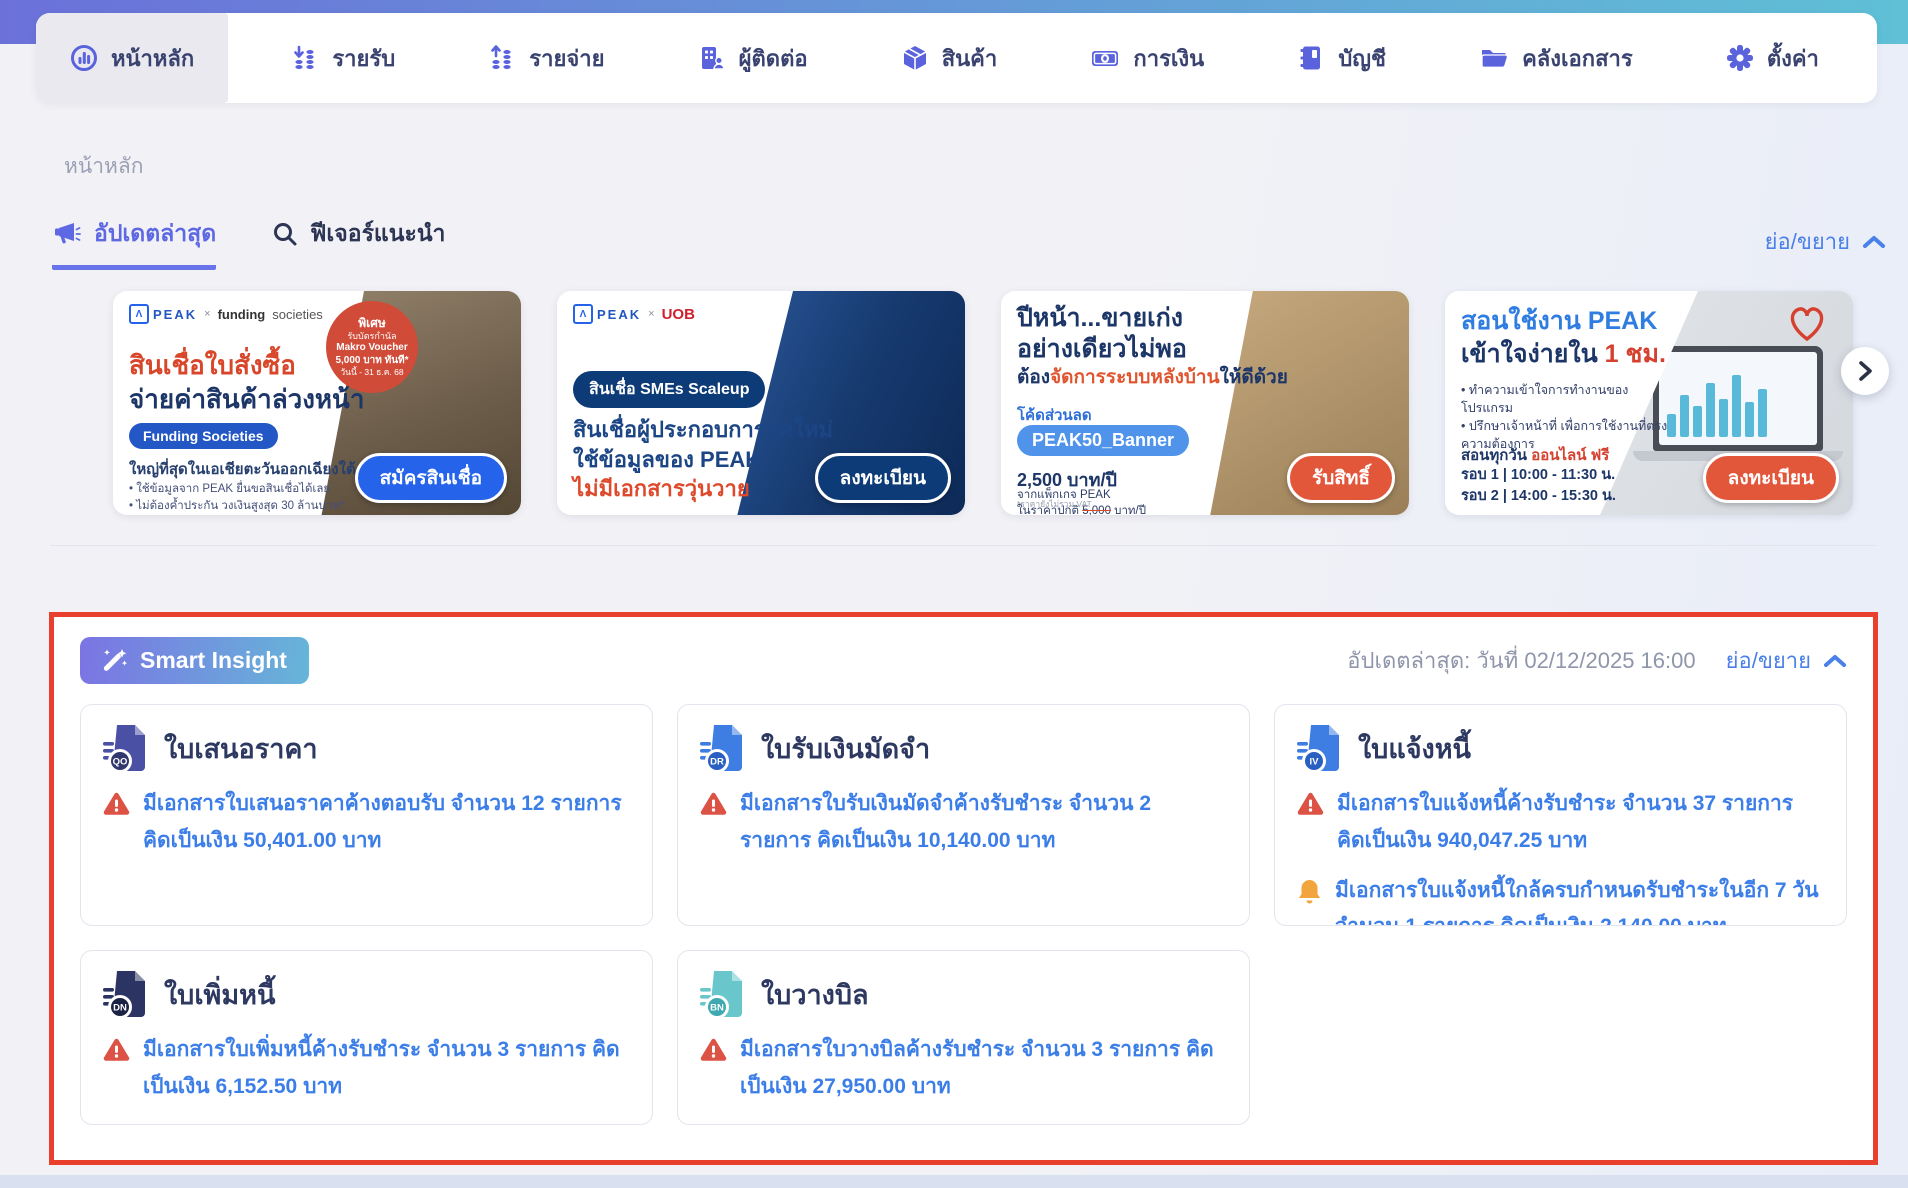  What do you see at coordinates (815, 994) in the screenshot?
I see `card-title: ใบวางบิล` at bounding box center [815, 994].